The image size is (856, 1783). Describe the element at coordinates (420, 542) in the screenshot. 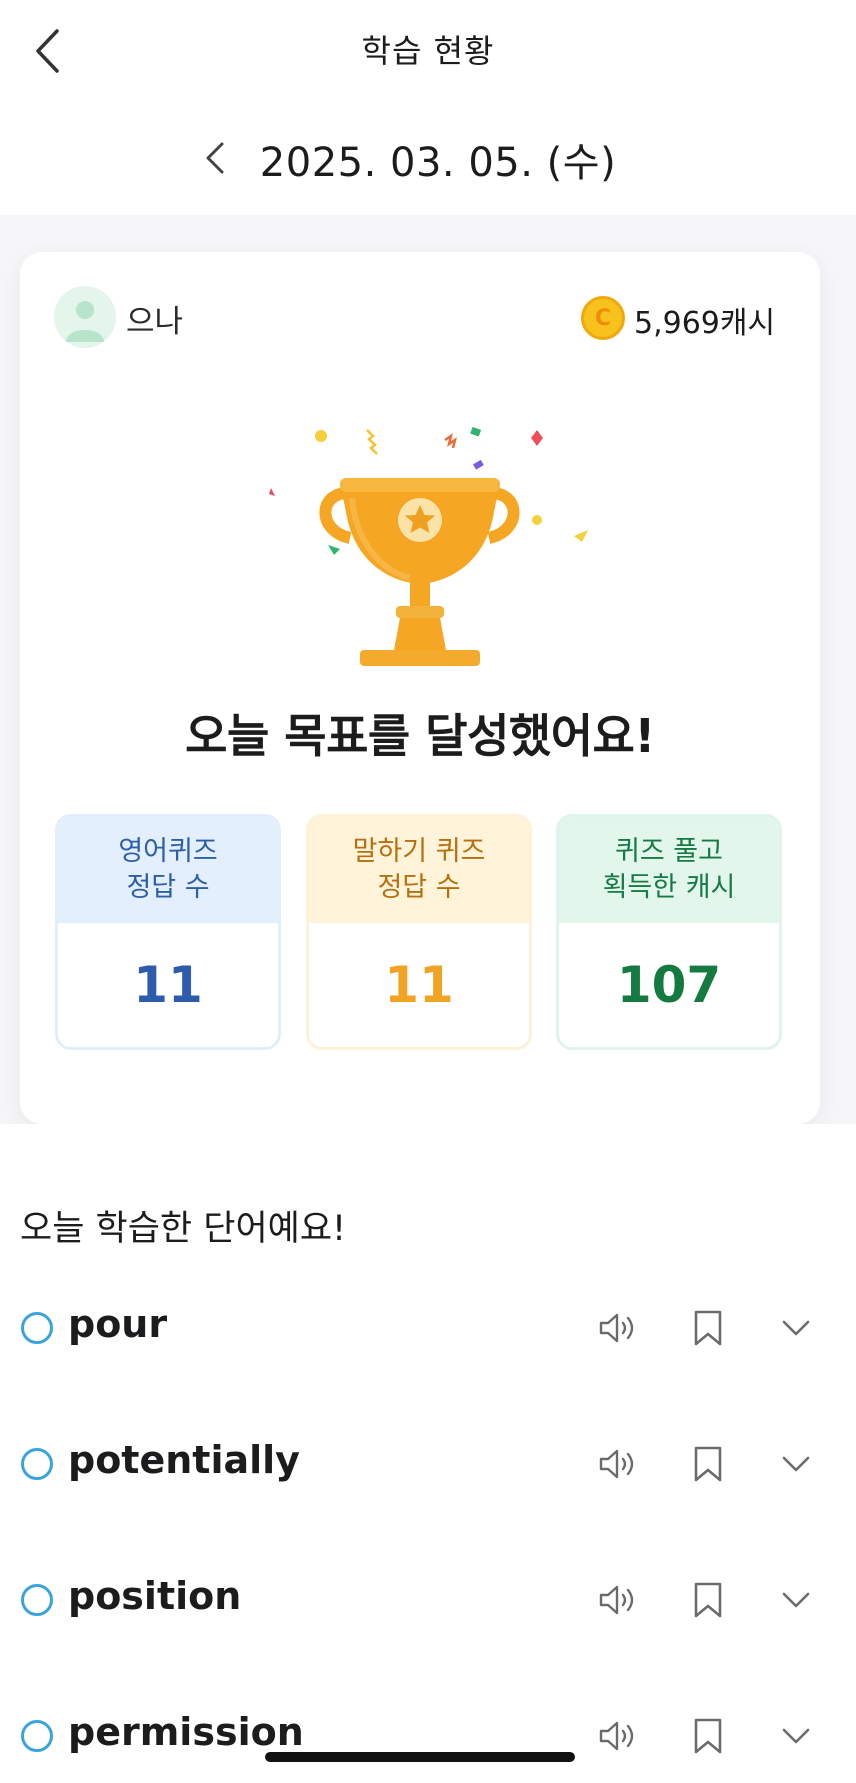

I see `trophy-icon` at that location.